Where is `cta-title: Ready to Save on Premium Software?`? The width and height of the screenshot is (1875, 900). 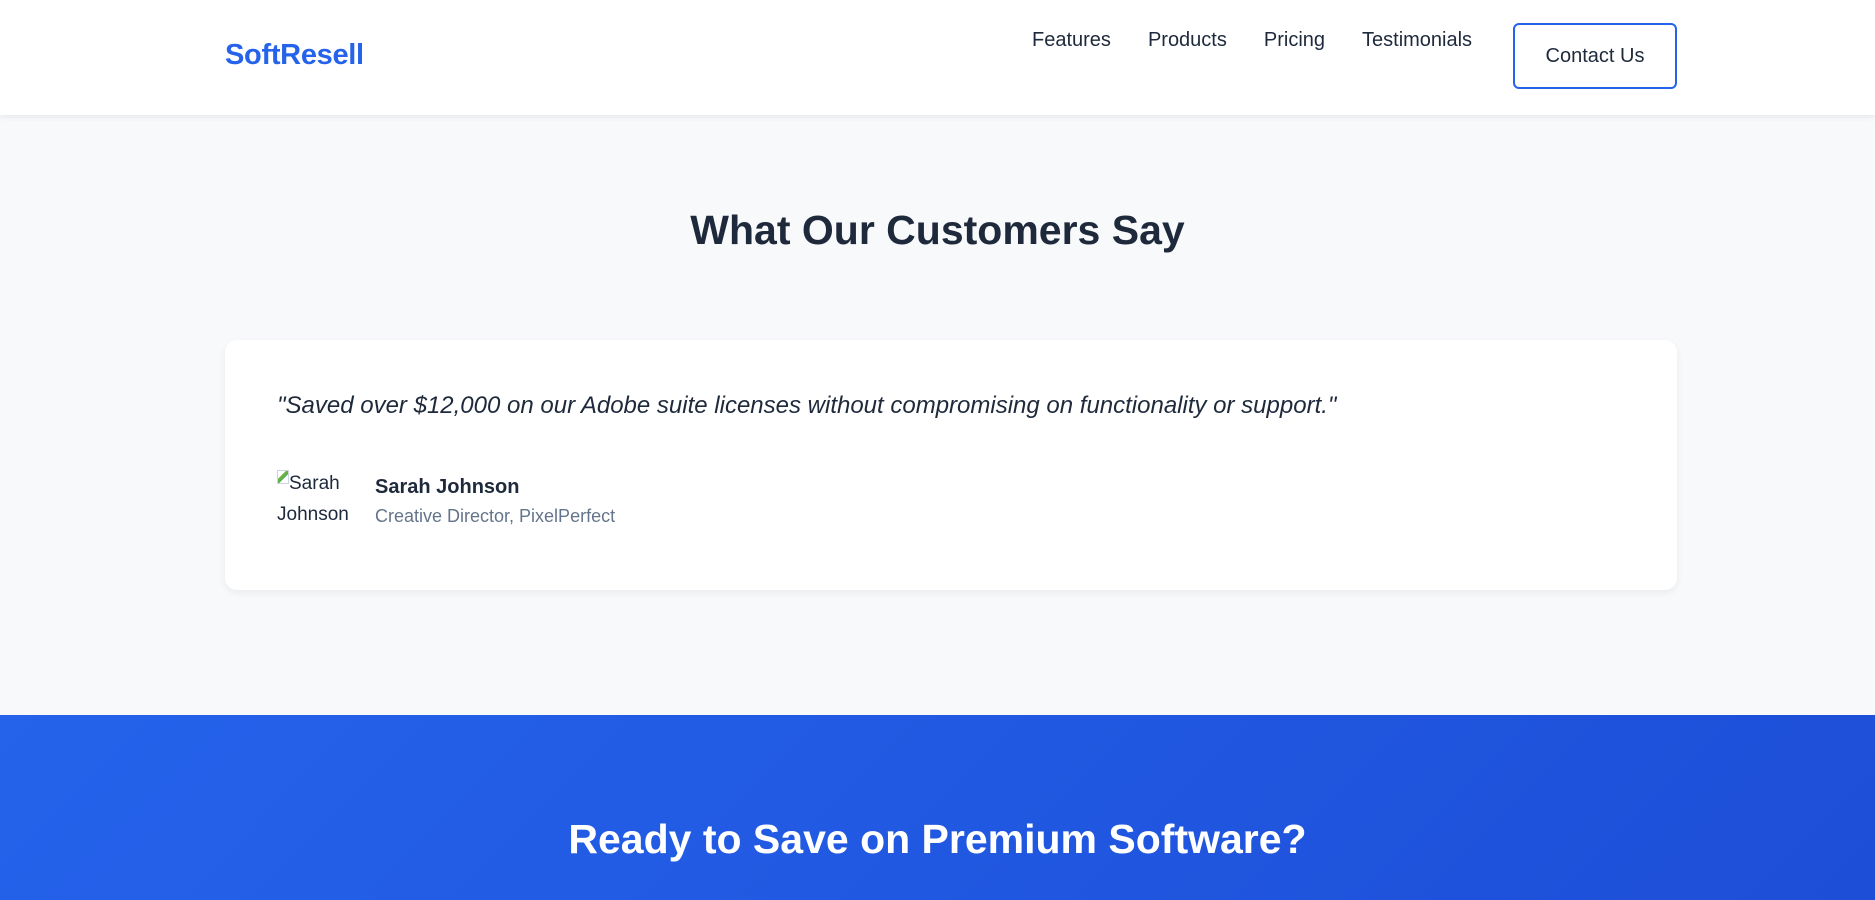
cta-title: Ready to Save on Premium Software? is located at coordinates (937, 839).